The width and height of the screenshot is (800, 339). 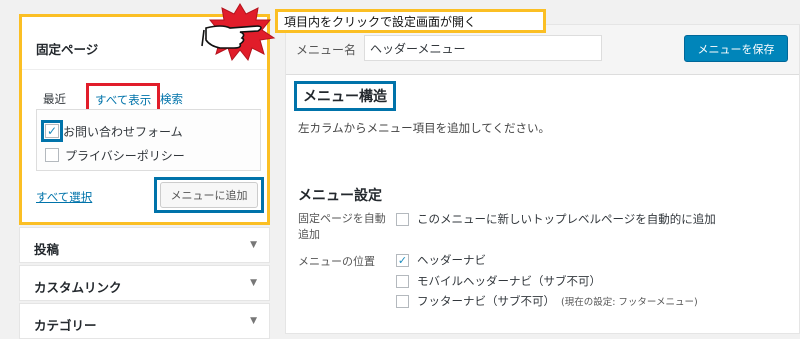 I want to click on page-item-label: プライバシーポリシー, so click(x=125, y=155).